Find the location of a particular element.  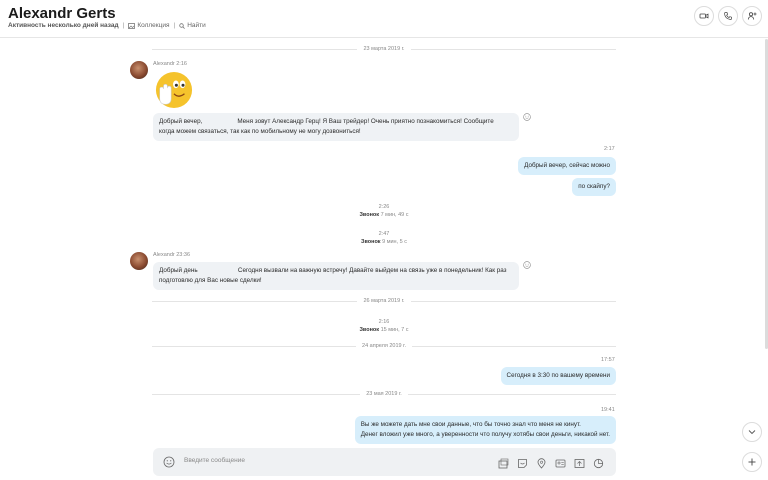

outgoing-message: Сегодня в 3:30 по вашему времени is located at coordinates (558, 376).